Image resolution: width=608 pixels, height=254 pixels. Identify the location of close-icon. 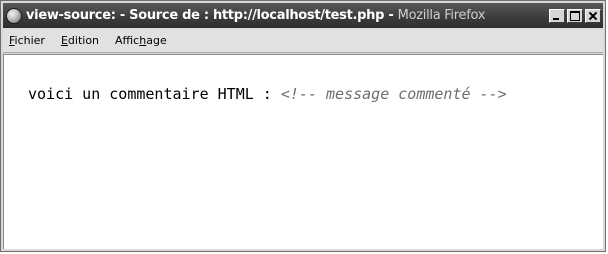
(593, 15).